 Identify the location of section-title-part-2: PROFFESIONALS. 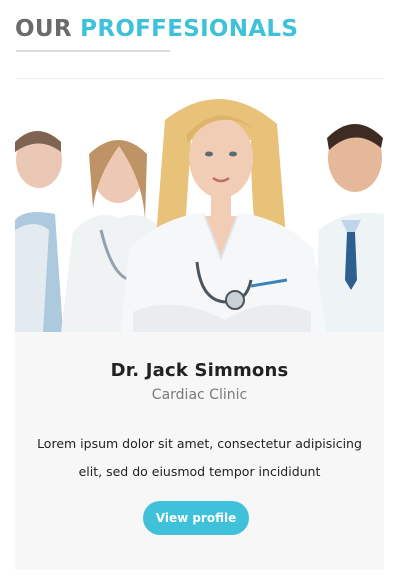
(189, 29).